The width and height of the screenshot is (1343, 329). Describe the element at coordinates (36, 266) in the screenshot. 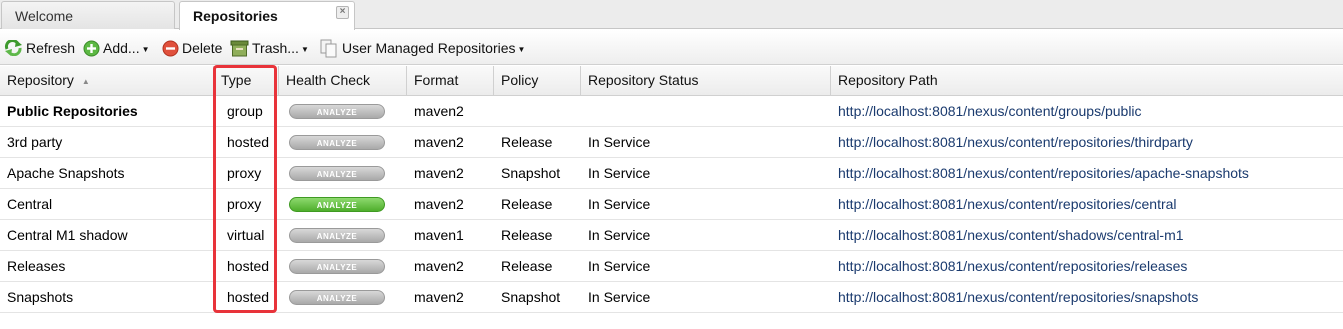

I see `cell-name: Releases` at that location.